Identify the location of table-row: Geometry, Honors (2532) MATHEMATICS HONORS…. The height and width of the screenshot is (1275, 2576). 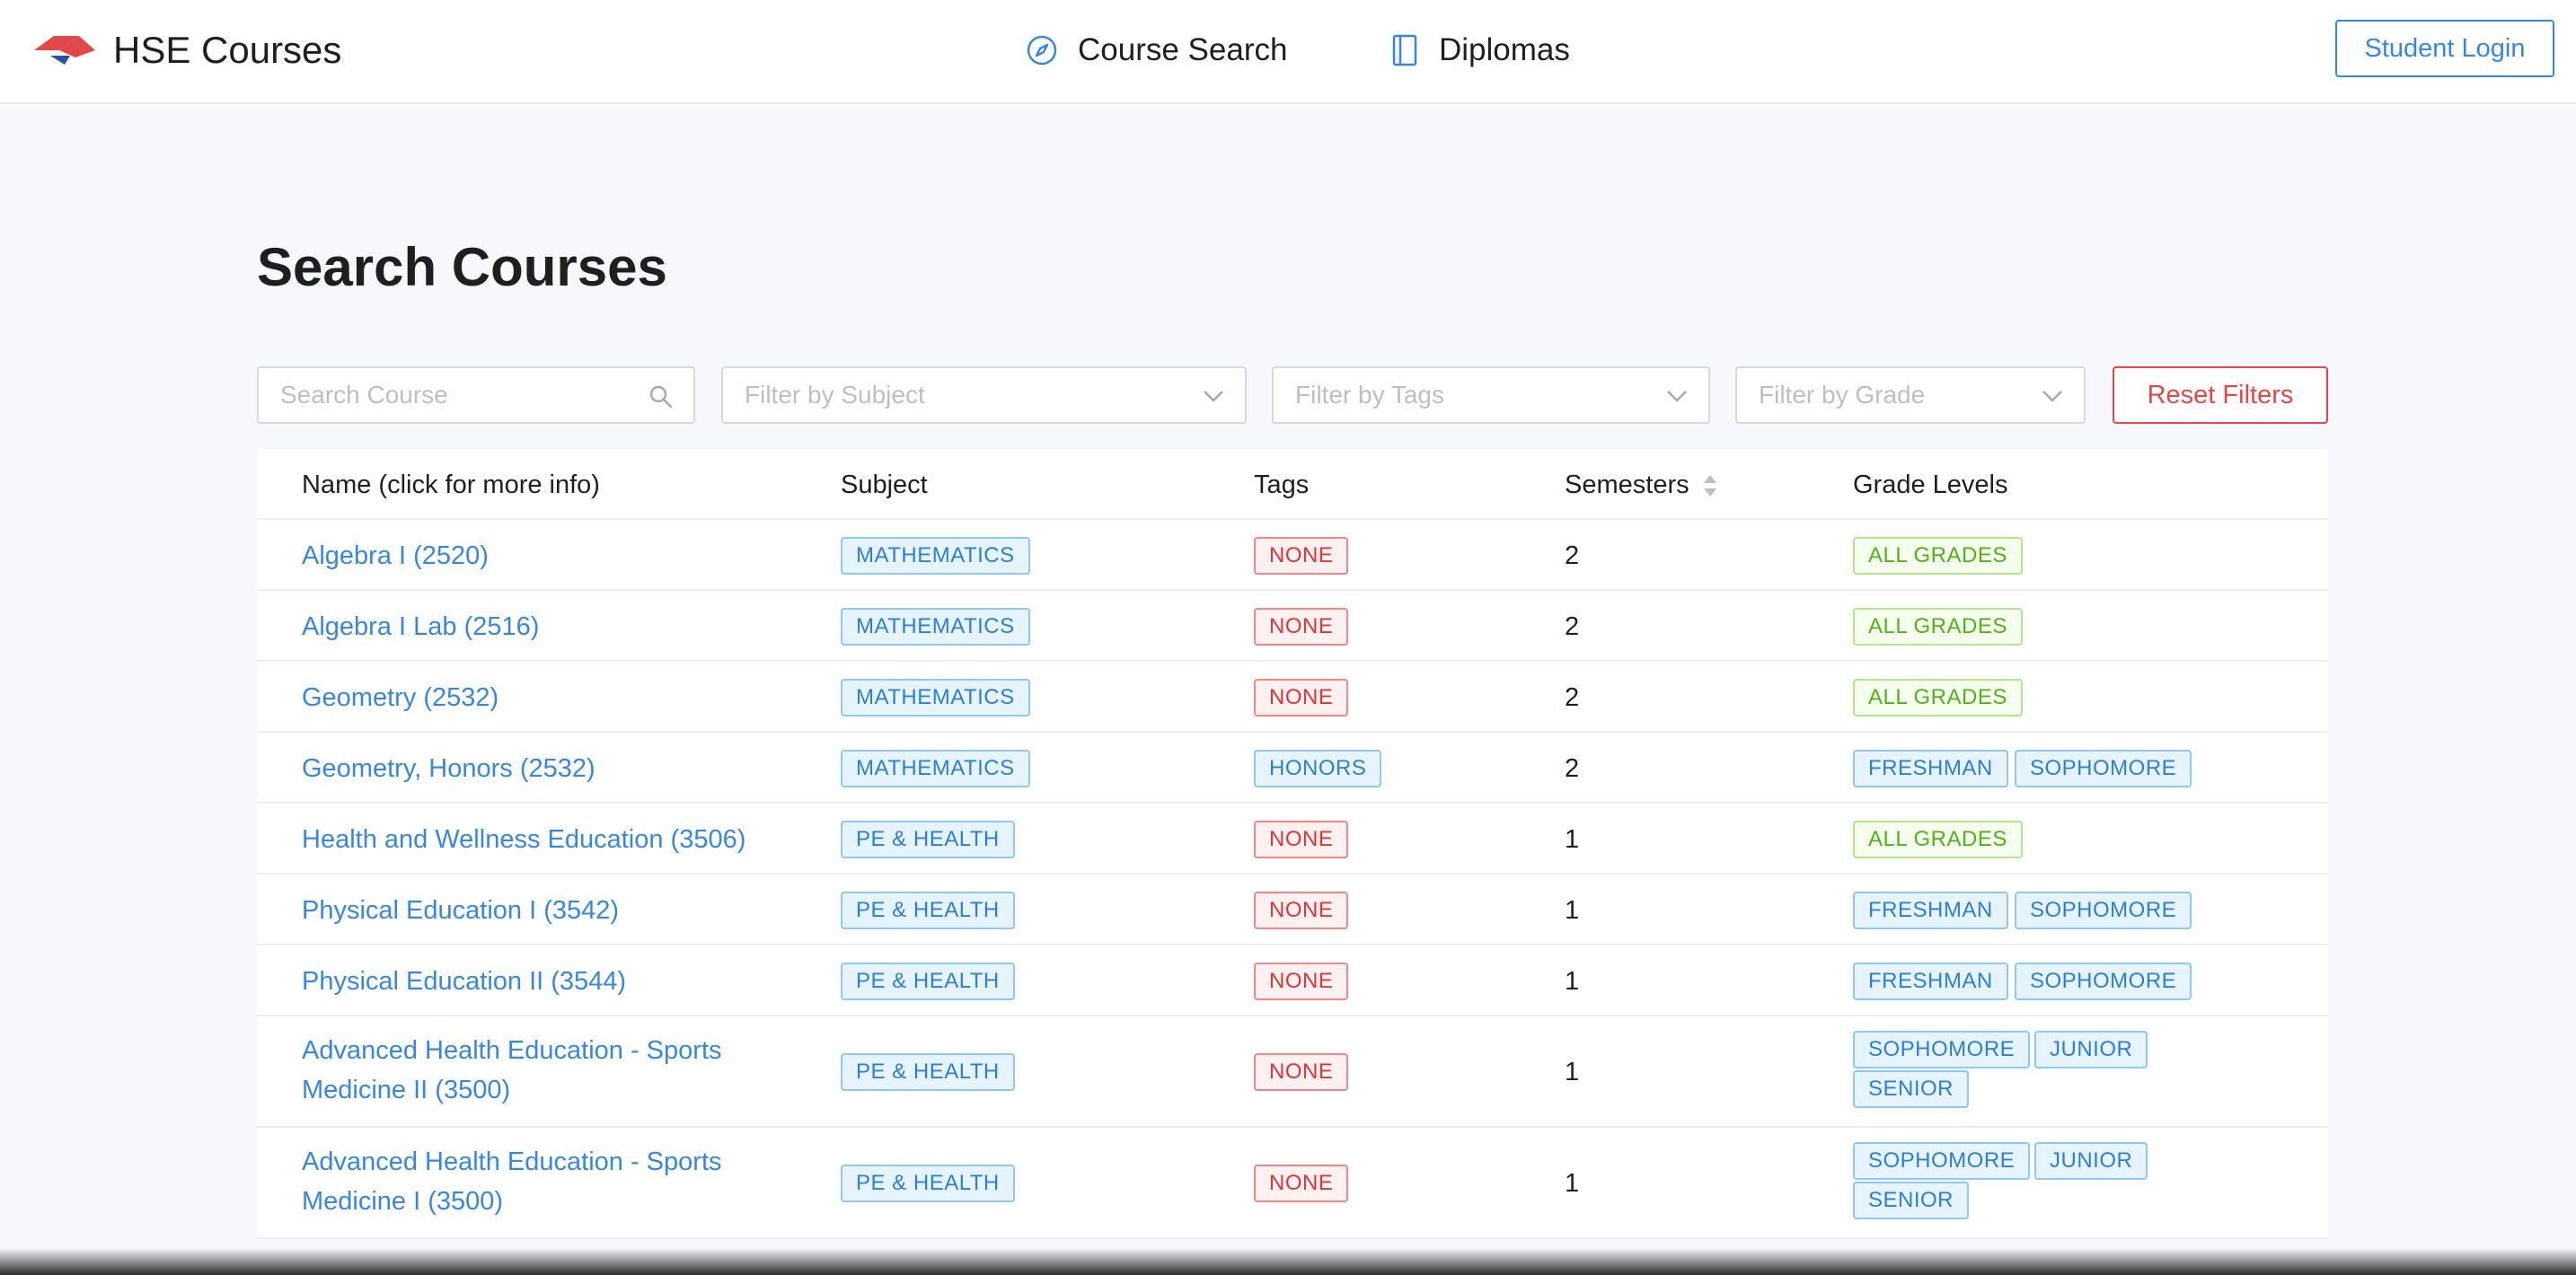
(1292, 768).